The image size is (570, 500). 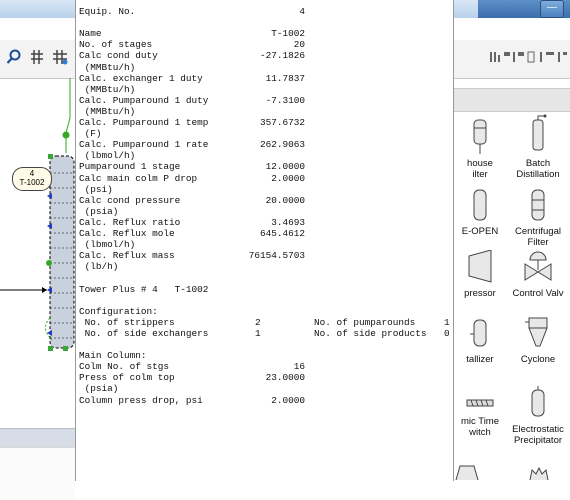 I want to click on report-label: Press of colm top, so click(x=127, y=378).